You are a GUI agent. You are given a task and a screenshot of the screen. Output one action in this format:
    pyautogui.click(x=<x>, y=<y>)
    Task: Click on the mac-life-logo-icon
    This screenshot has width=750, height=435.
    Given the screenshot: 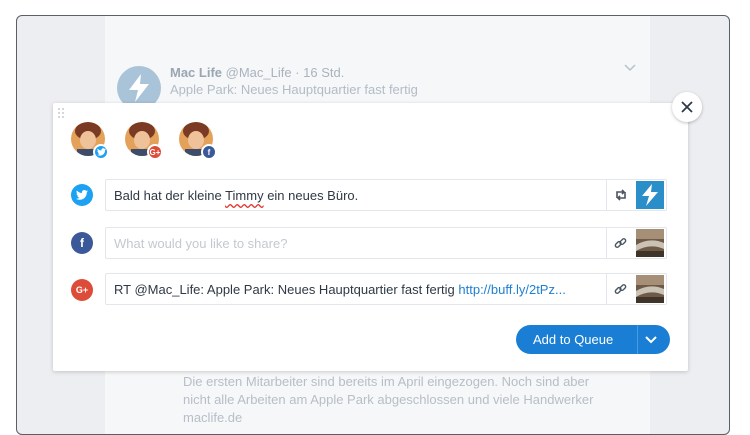 What is the action you would take?
    pyautogui.click(x=139, y=88)
    